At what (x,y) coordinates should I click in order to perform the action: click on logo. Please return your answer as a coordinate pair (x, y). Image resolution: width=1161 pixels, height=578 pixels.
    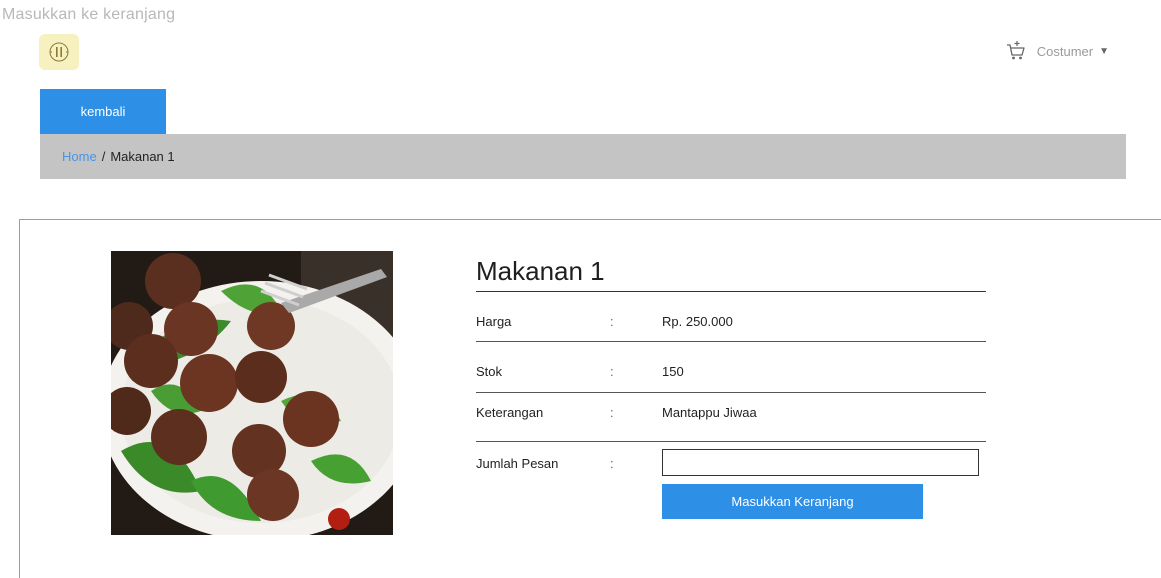
    Looking at the image, I should click on (59, 52).